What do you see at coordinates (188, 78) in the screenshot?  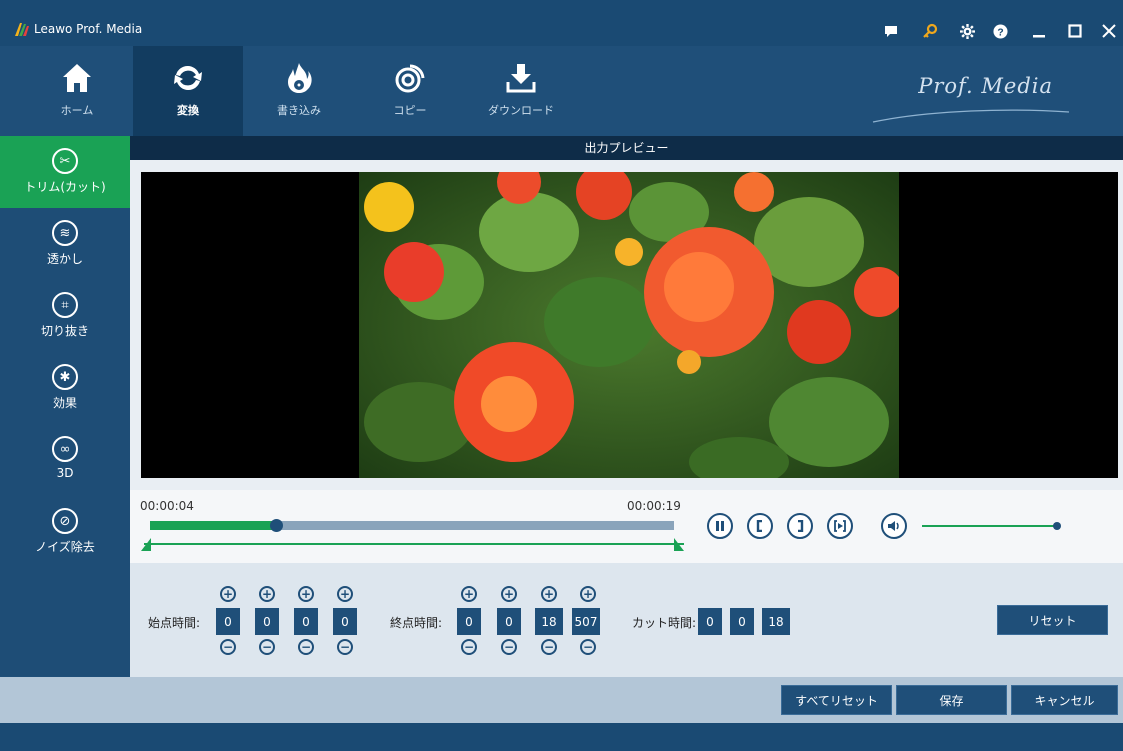 I see `convert-icon` at bounding box center [188, 78].